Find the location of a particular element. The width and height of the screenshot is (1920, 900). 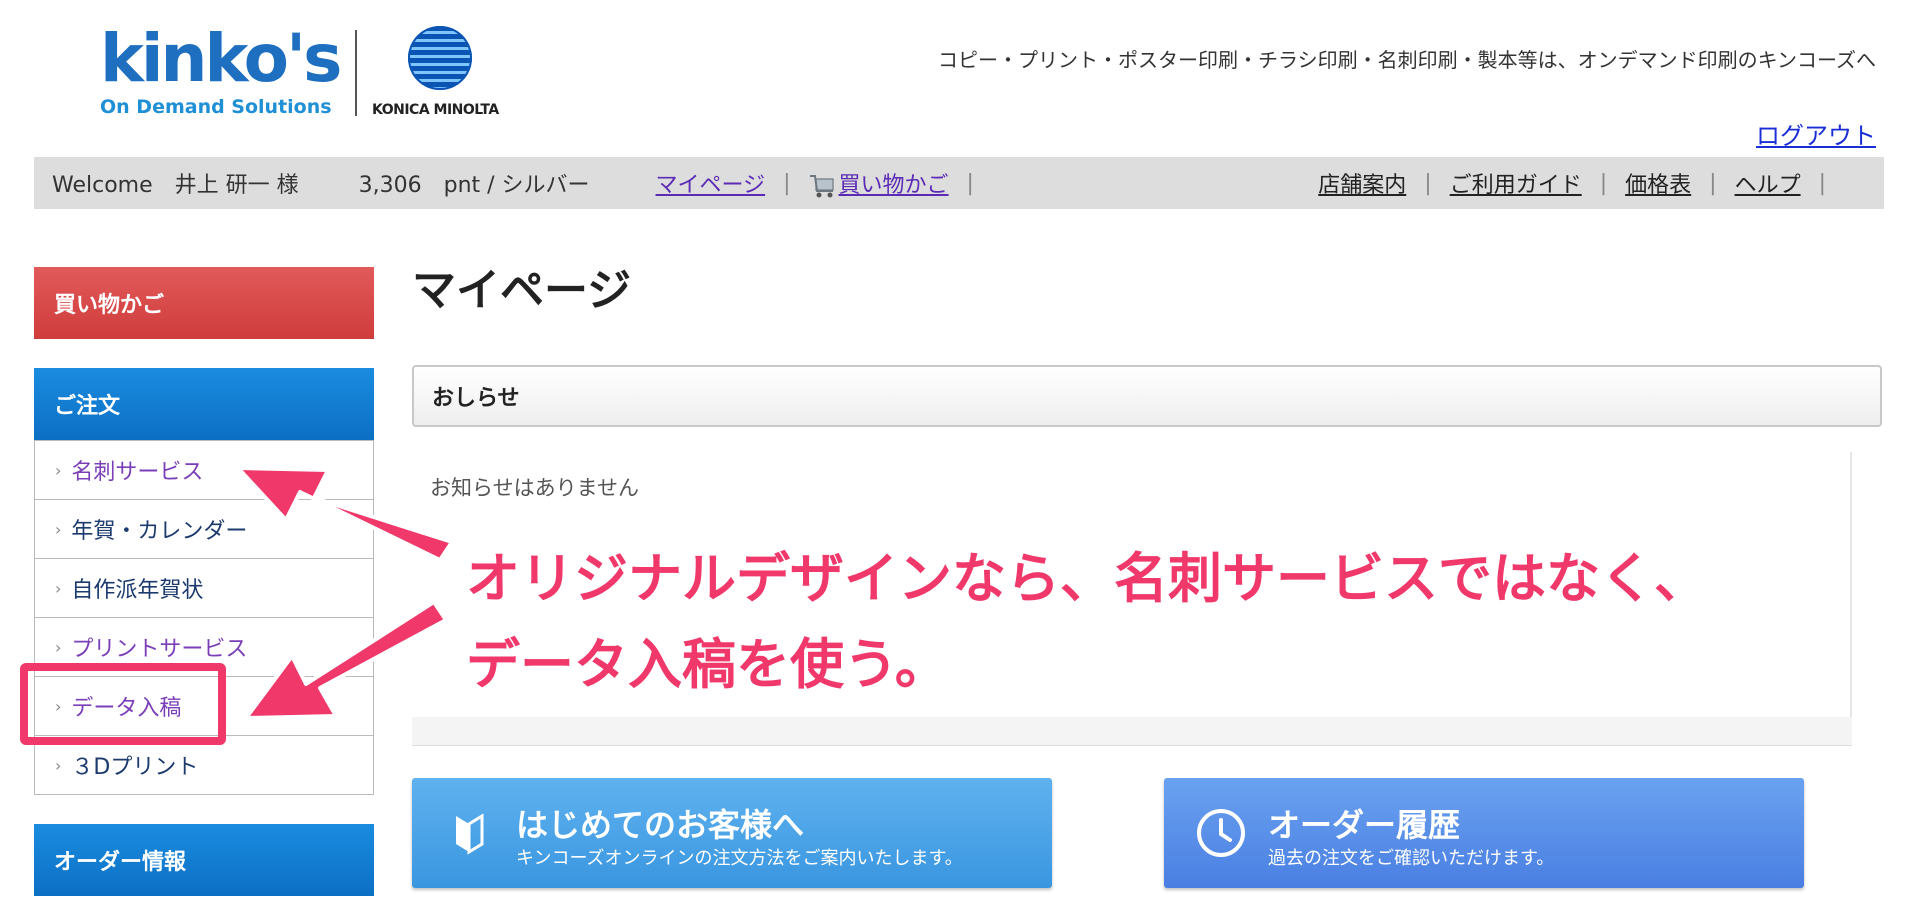

sidebar-cart-header: 買い物かご is located at coordinates (204, 303).